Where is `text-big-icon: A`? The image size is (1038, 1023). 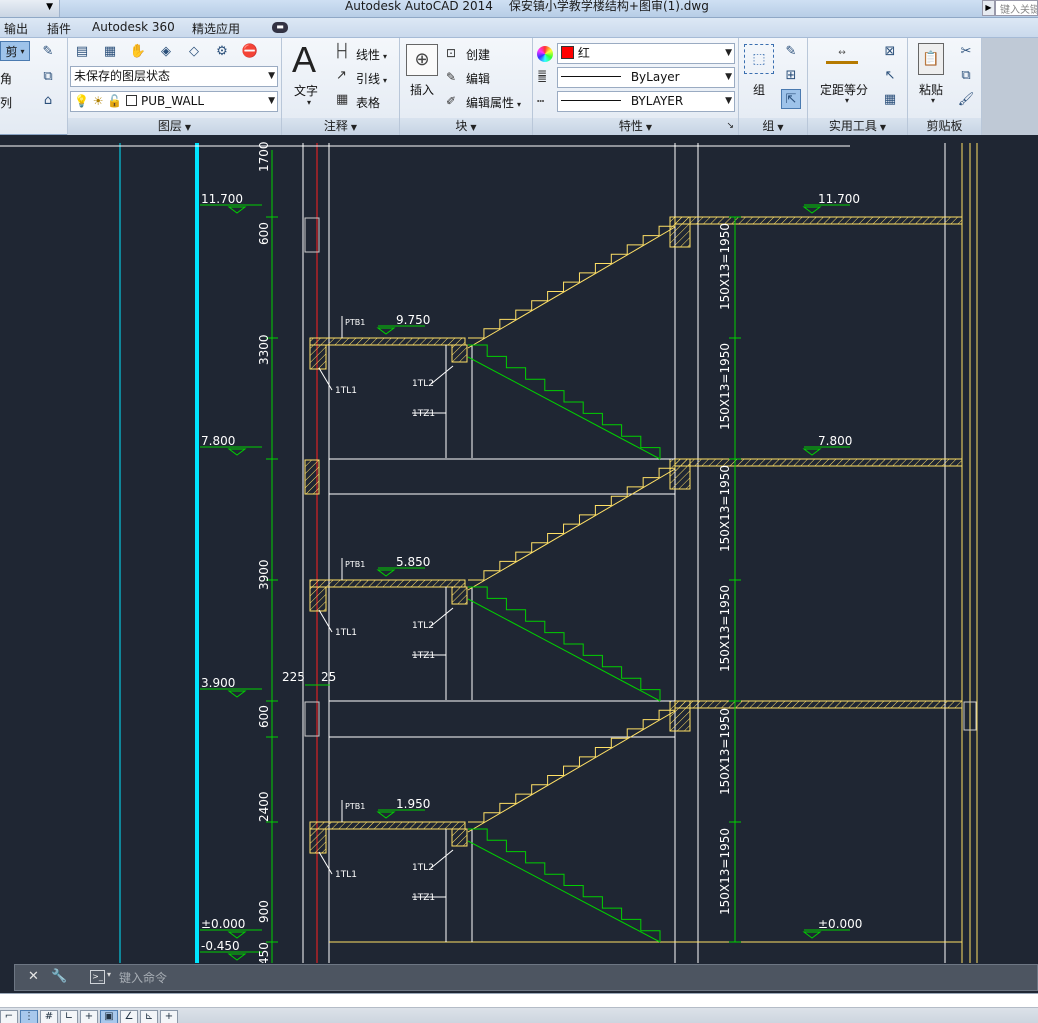 text-big-icon: A is located at coordinates (304, 60).